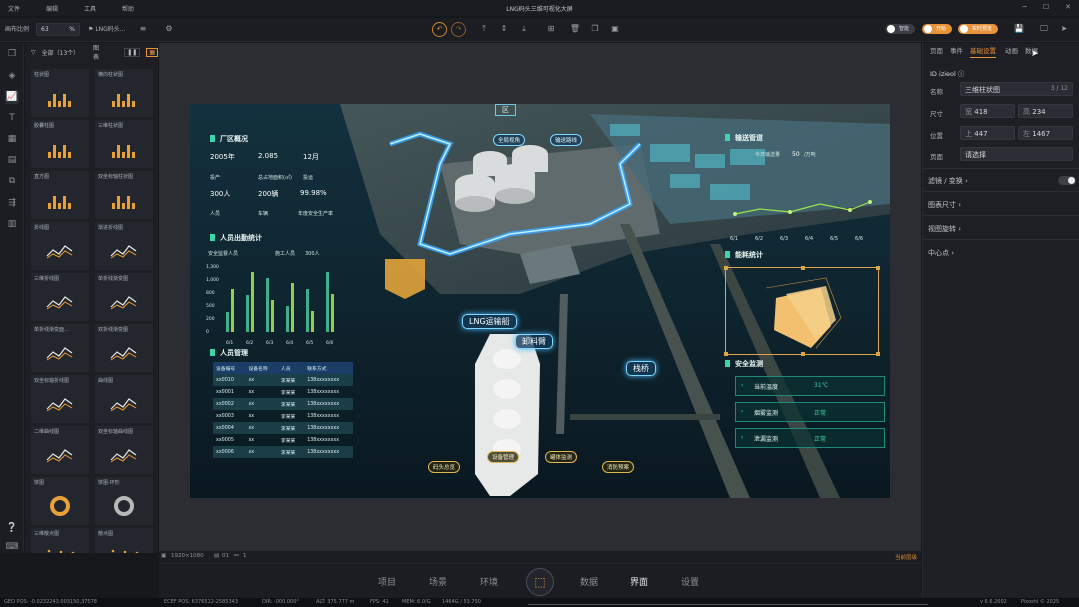 The height and width of the screenshot is (607, 1079). I want to click on align-middle-icon: ⇕, so click(504, 29).